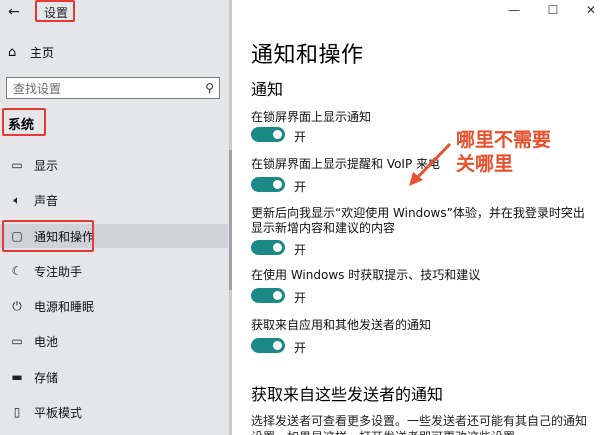  Describe the element at coordinates (17, 412) in the screenshot. I see `tablet-icon: ▯` at that location.